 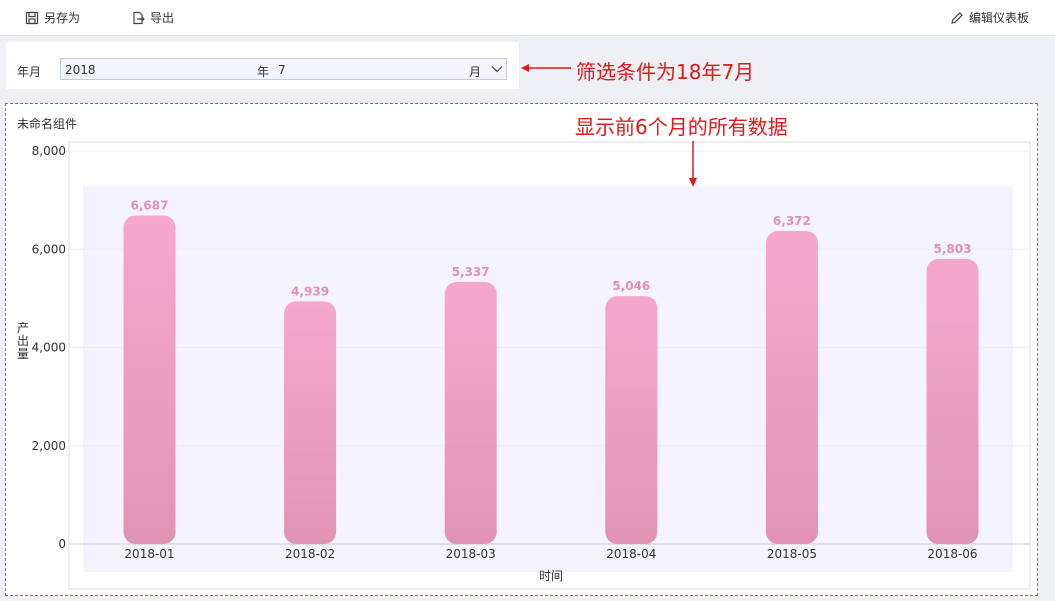 I want to click on year-month-select: 2018 年 7 月, so click(x=283, y=69).